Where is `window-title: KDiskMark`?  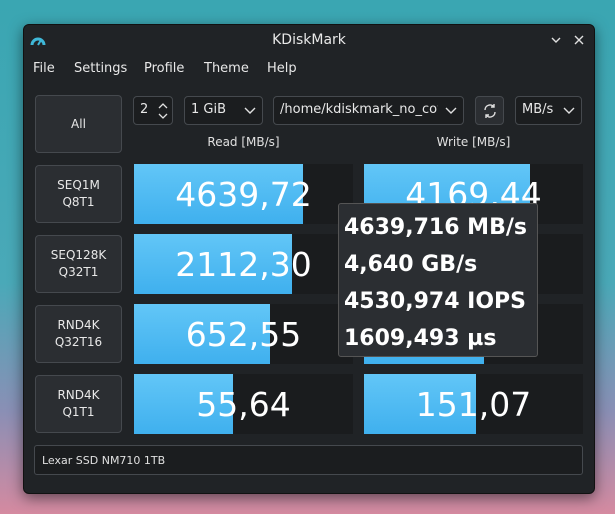
window-title: KDiskMark is located at coordinates (309, 40).